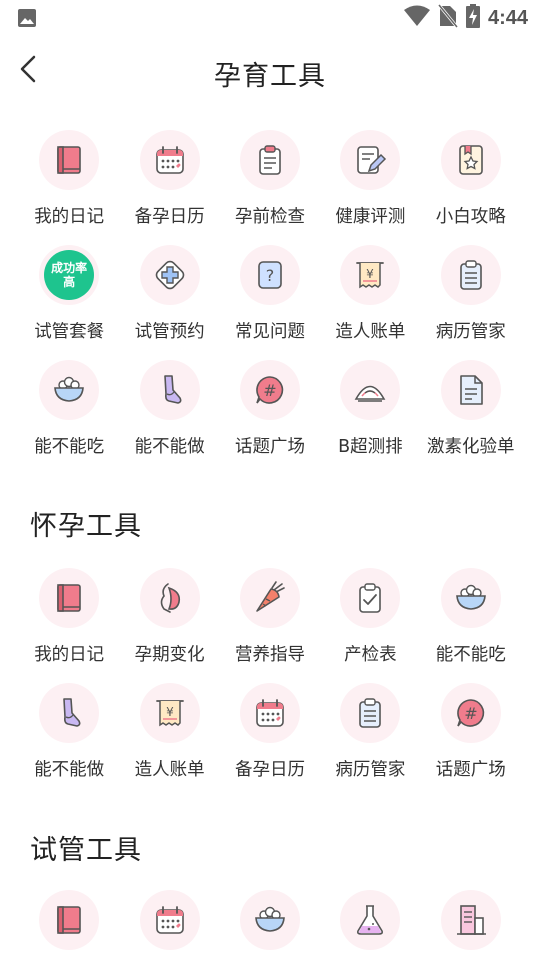 This screenshot has height=960, width=540. What do you see at coordinates (69, 713) in the screenshot?
I see `leg-icon` at bounding box center [69, 713].